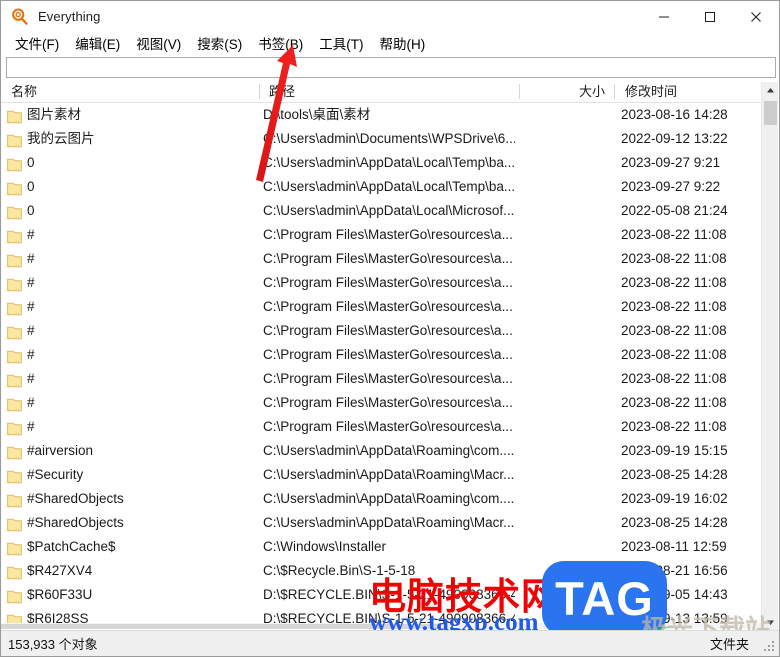 The width and height of the screenshot is (780, 657). I want to click on menu-tools: 工具(T), so click(341, 43).